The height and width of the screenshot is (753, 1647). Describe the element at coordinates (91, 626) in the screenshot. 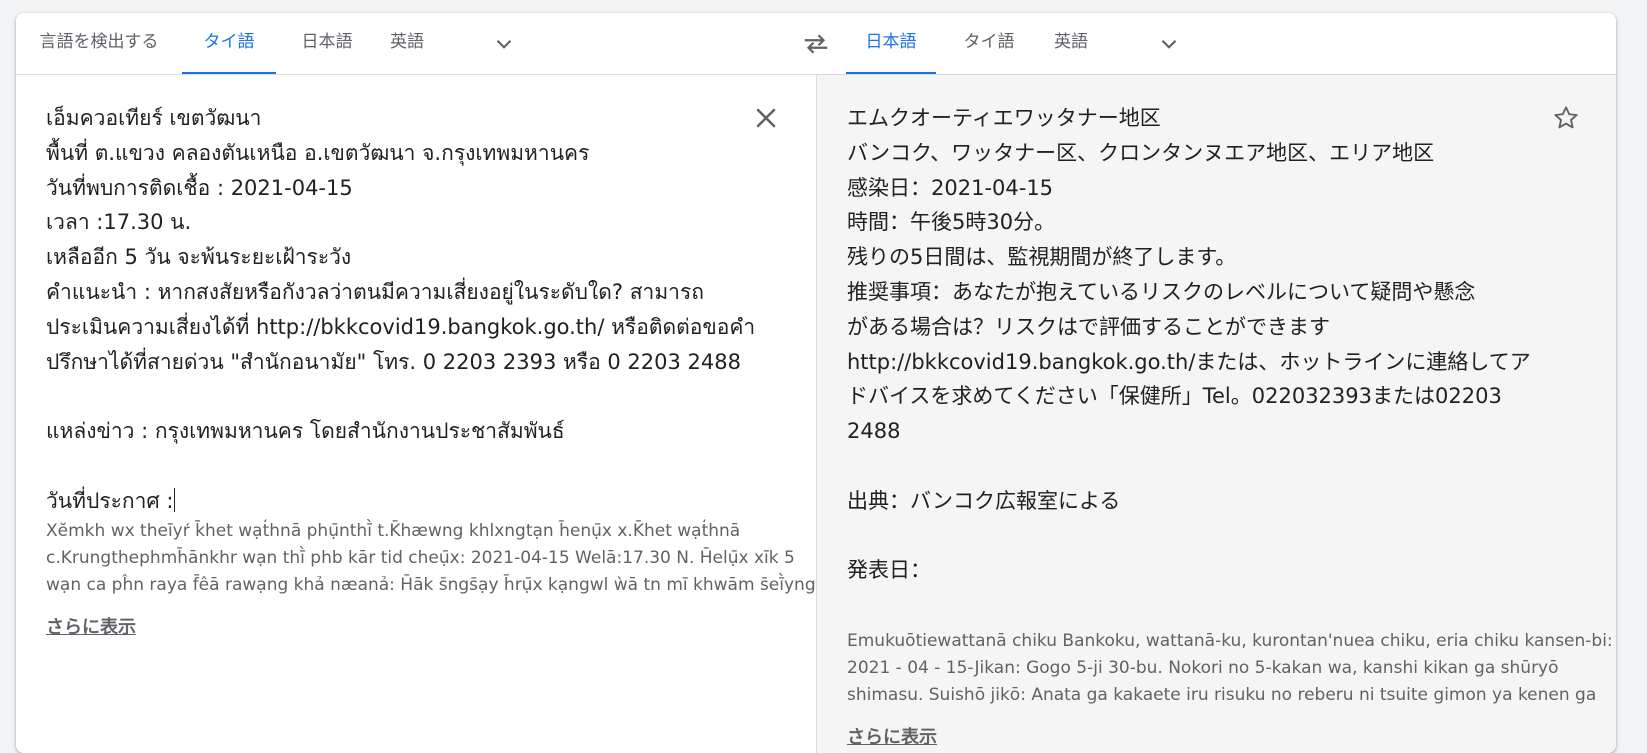

I see `source-show-more-link: さらに表示` at that location.